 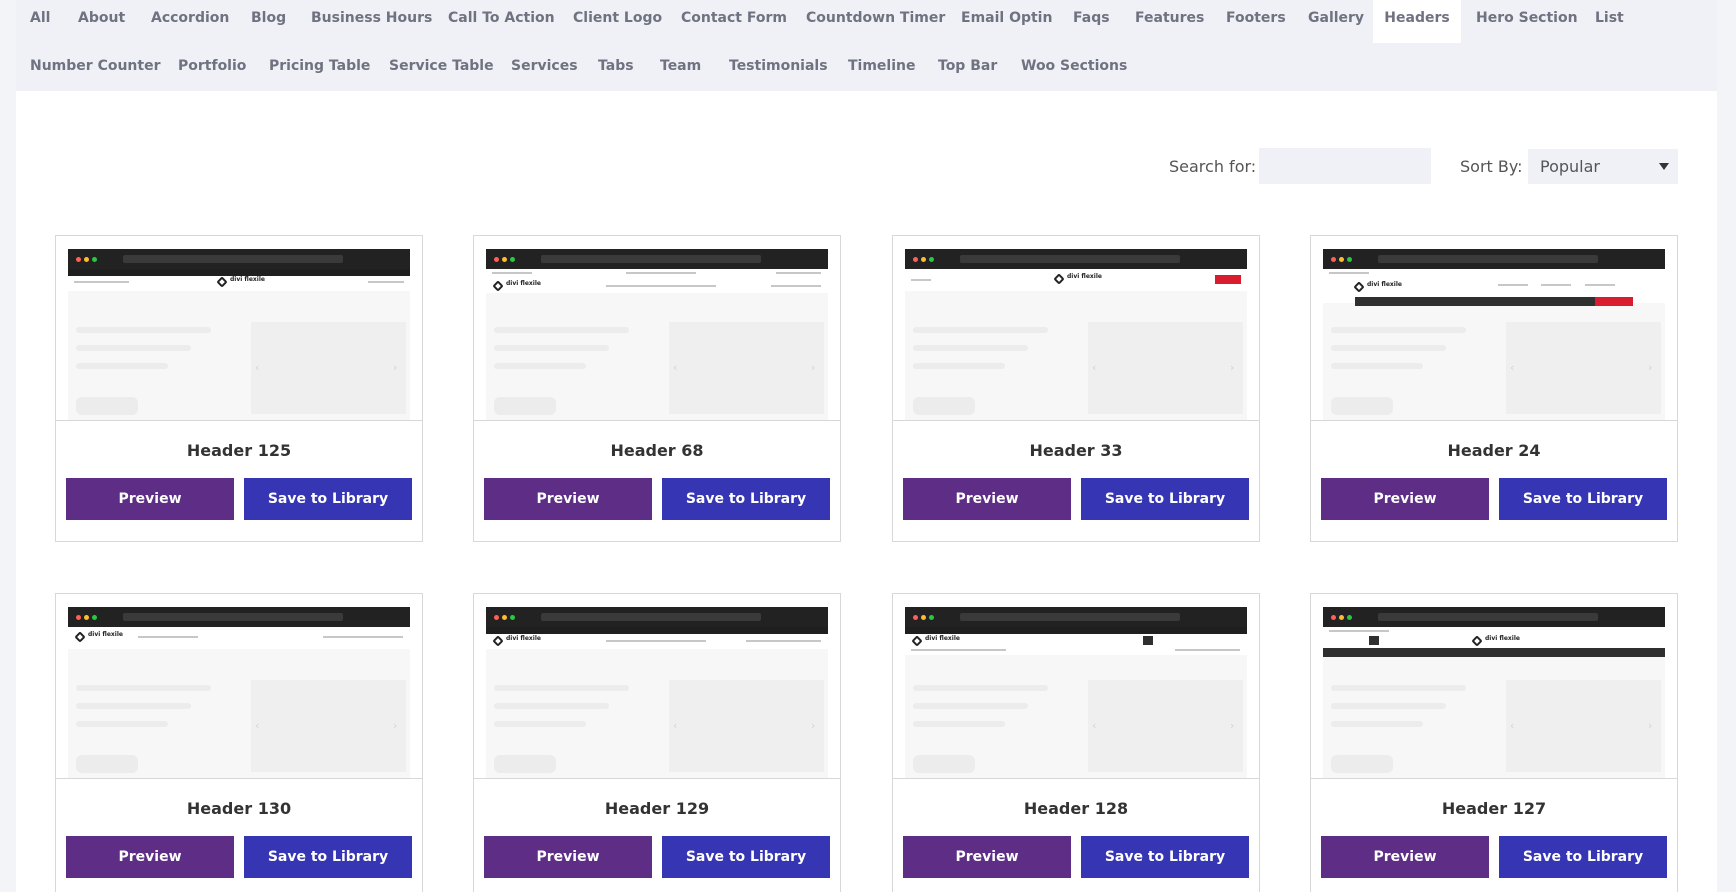 What do you see at coordinates (1417, 21) in the screenshot?
I see `tab-headers: Headers` at bounding box center [1417, 21].